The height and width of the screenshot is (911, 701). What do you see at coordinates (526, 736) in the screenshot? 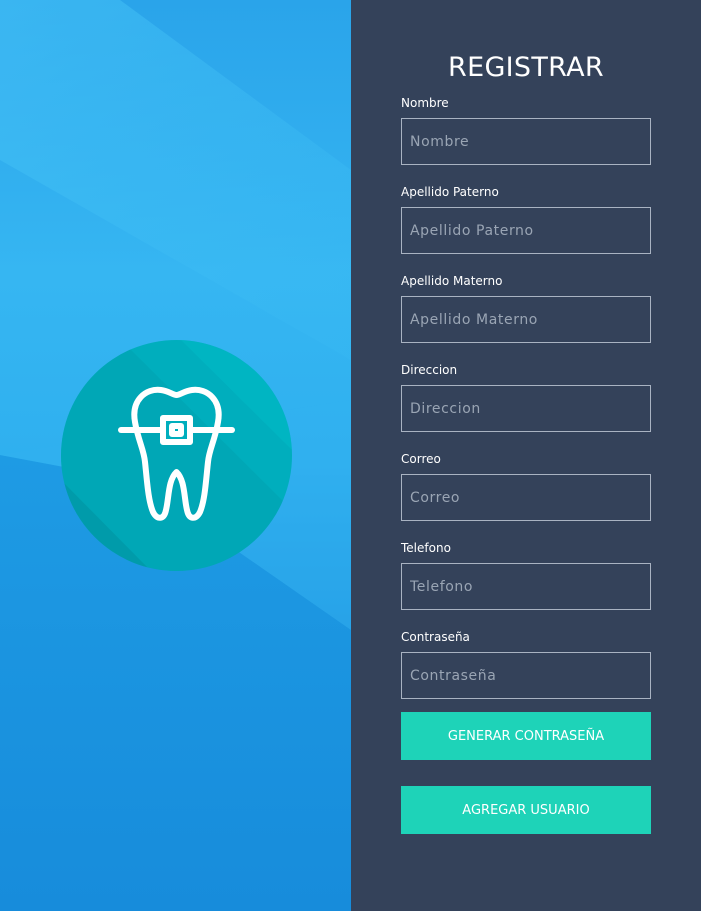
I see `generate-password-button: GENERAR CONTRASEÑA` at bounding box center [526, 736].